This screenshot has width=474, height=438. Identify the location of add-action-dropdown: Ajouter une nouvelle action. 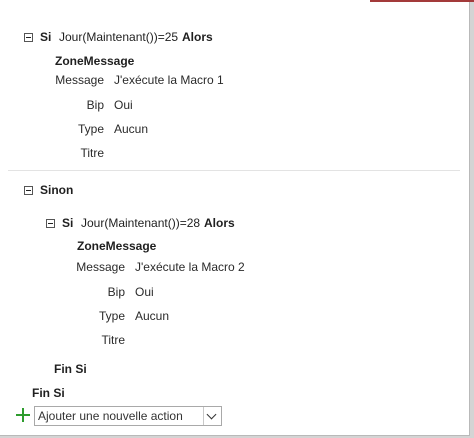
(128, 416).